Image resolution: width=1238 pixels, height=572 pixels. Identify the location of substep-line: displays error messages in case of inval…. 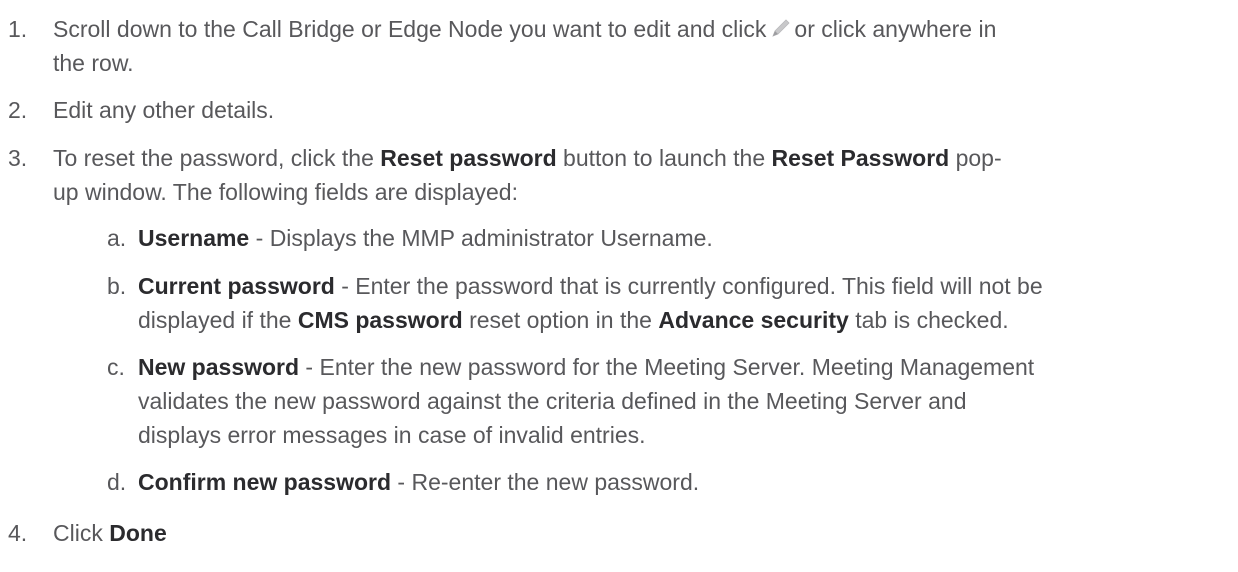
(392, 435).